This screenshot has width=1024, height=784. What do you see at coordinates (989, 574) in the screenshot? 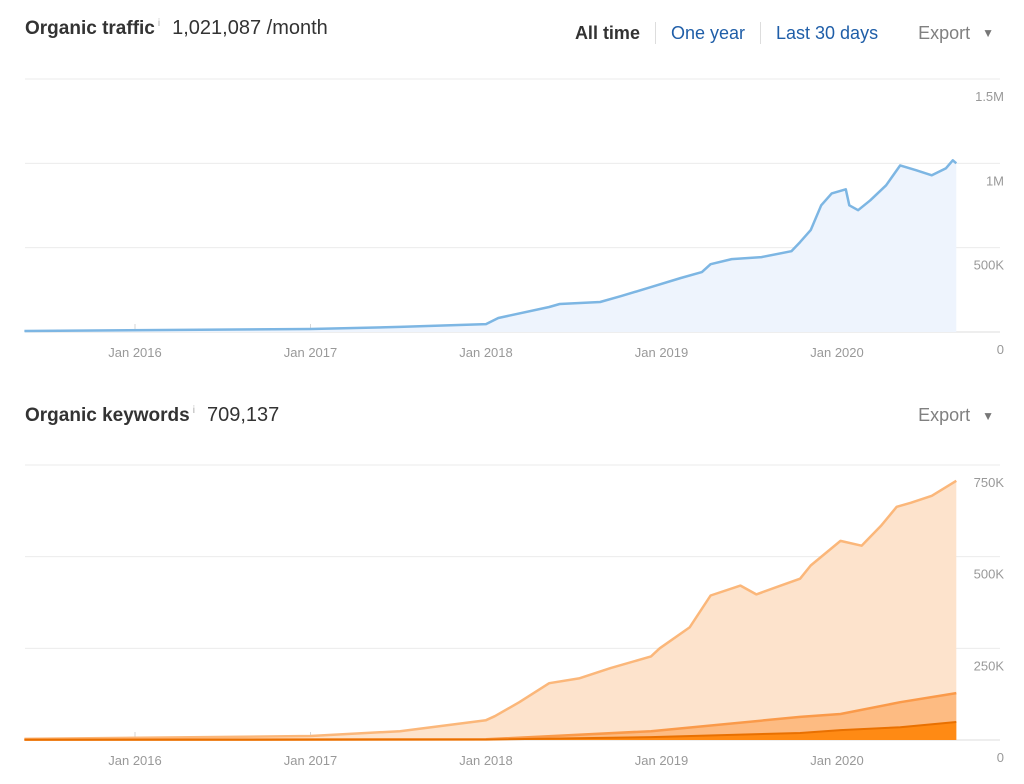
I see `y-tick-label: 500K` at bounding box center [989, 574].